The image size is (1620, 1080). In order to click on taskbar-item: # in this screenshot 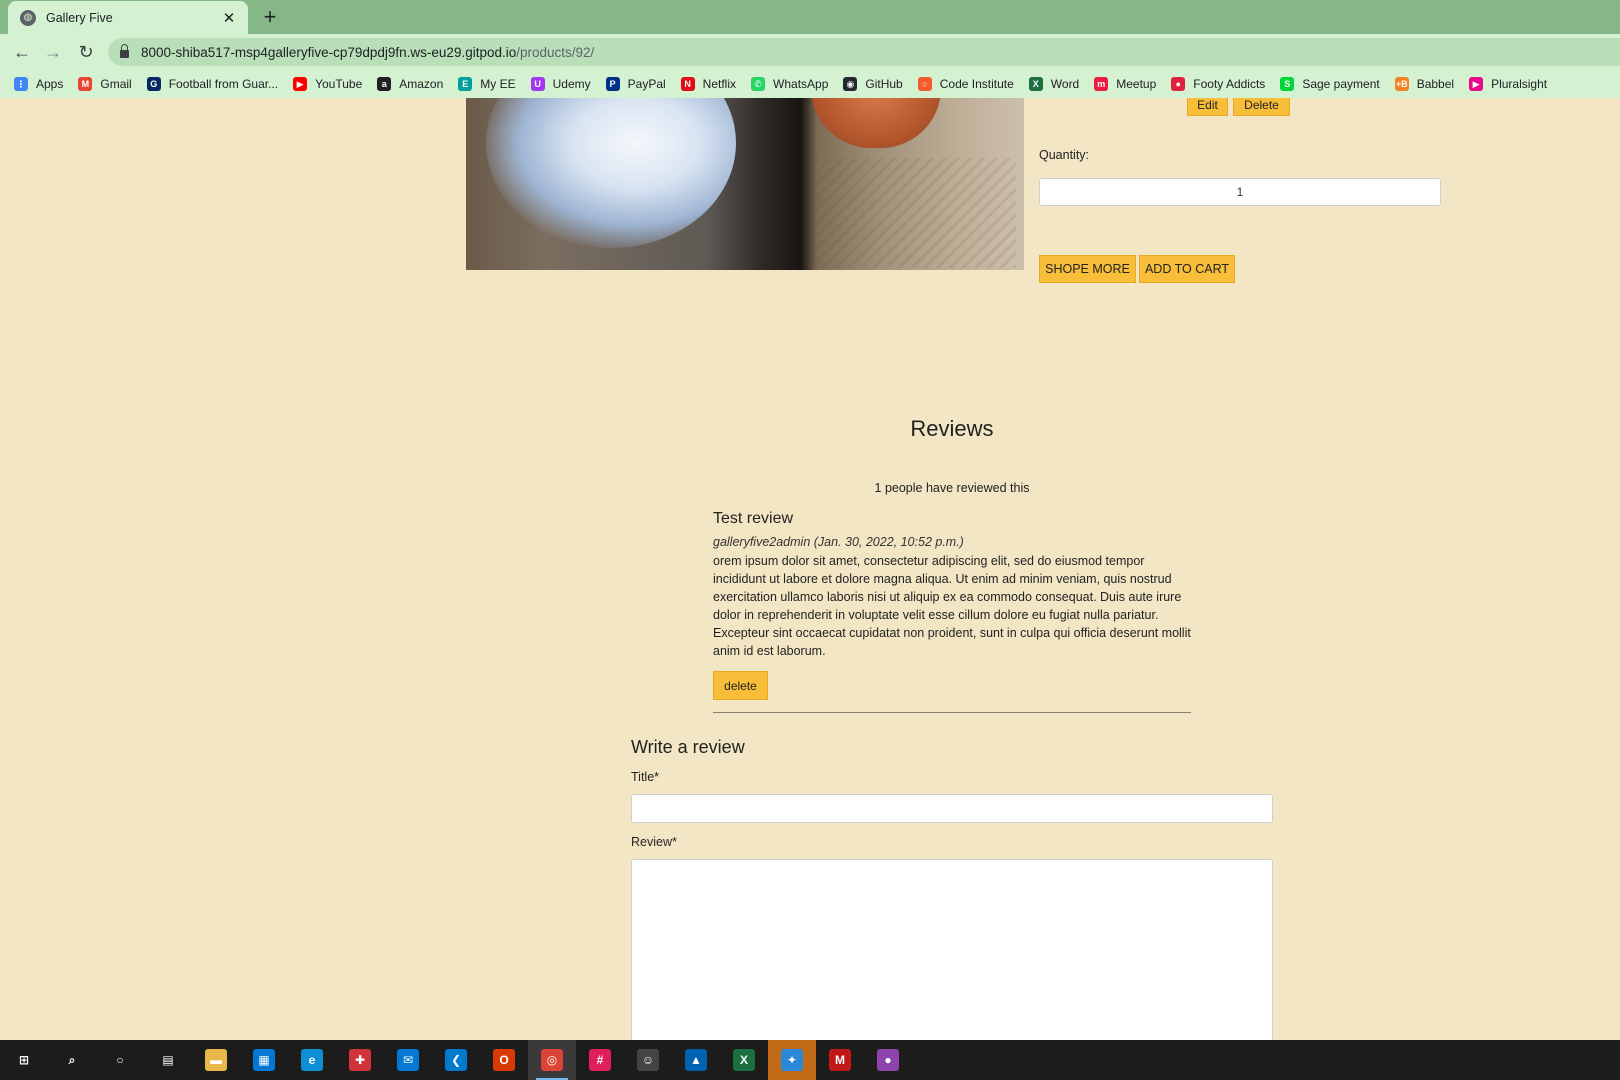, I will do `click(600, 1060)`.